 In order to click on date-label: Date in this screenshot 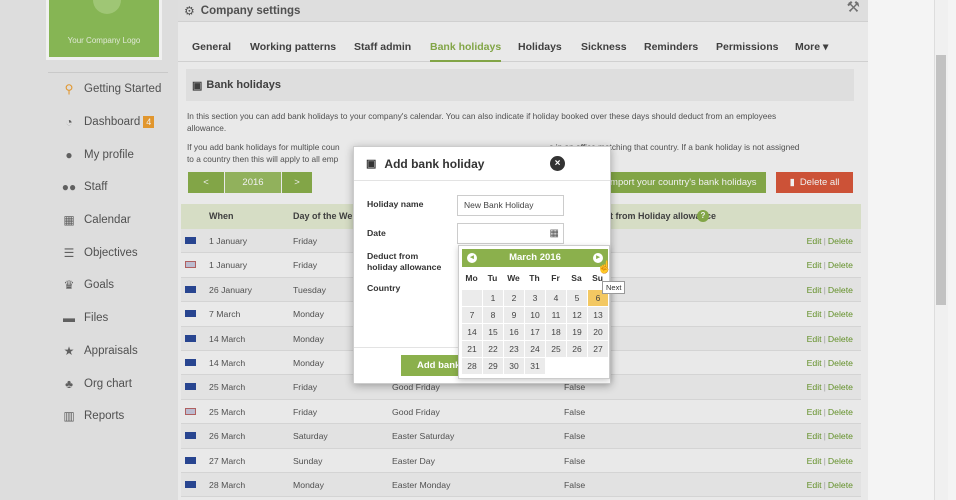, I will do `click(376, 233)`.